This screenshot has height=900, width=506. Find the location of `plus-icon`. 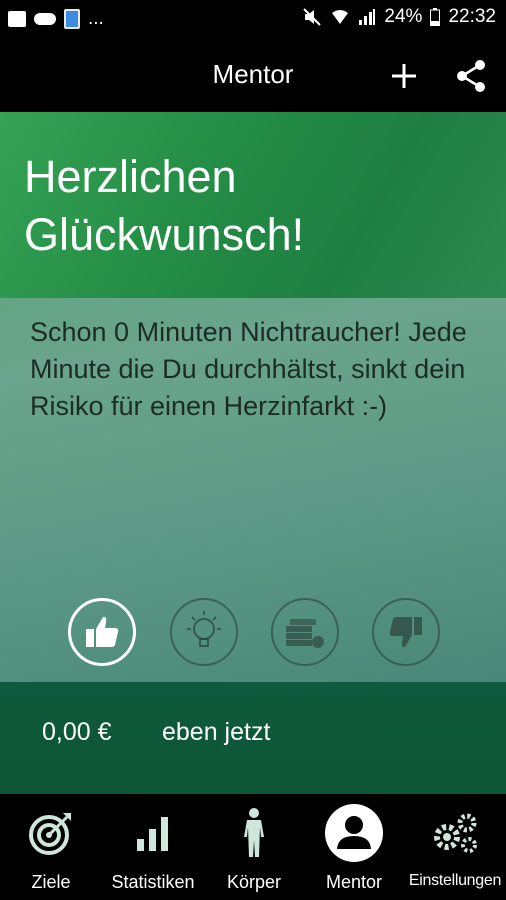

plus-icon is located at coordinates (404, 76).